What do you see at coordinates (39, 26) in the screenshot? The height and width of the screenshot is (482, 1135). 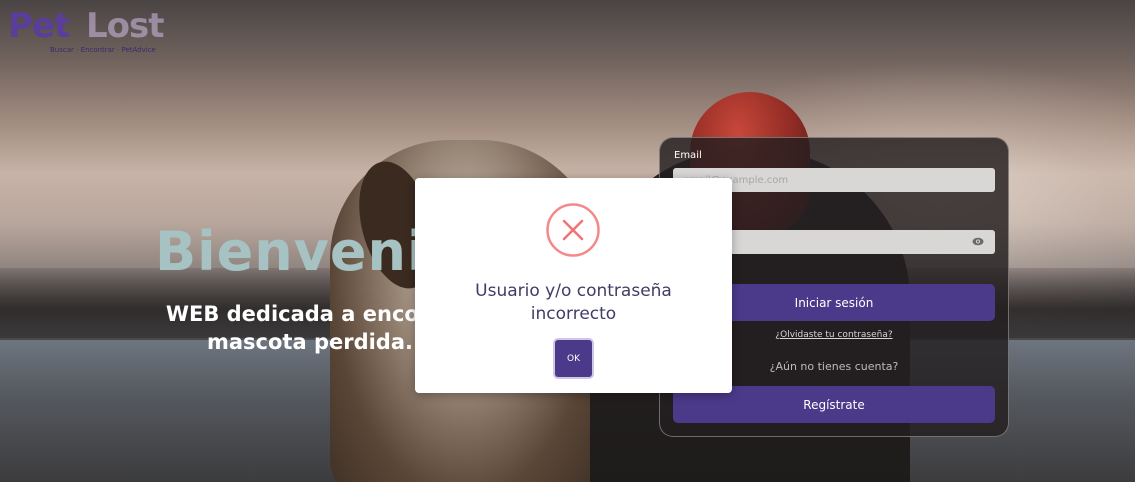 I see `logo-pet-text: Pet` at bounding box center [39, 26].